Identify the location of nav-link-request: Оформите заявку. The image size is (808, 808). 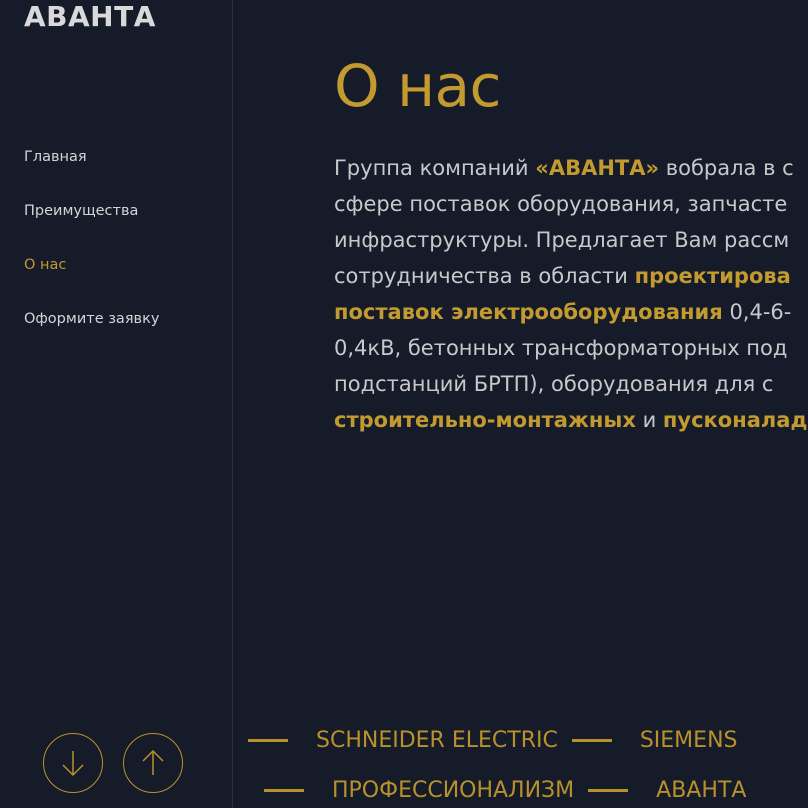
(91, 319).